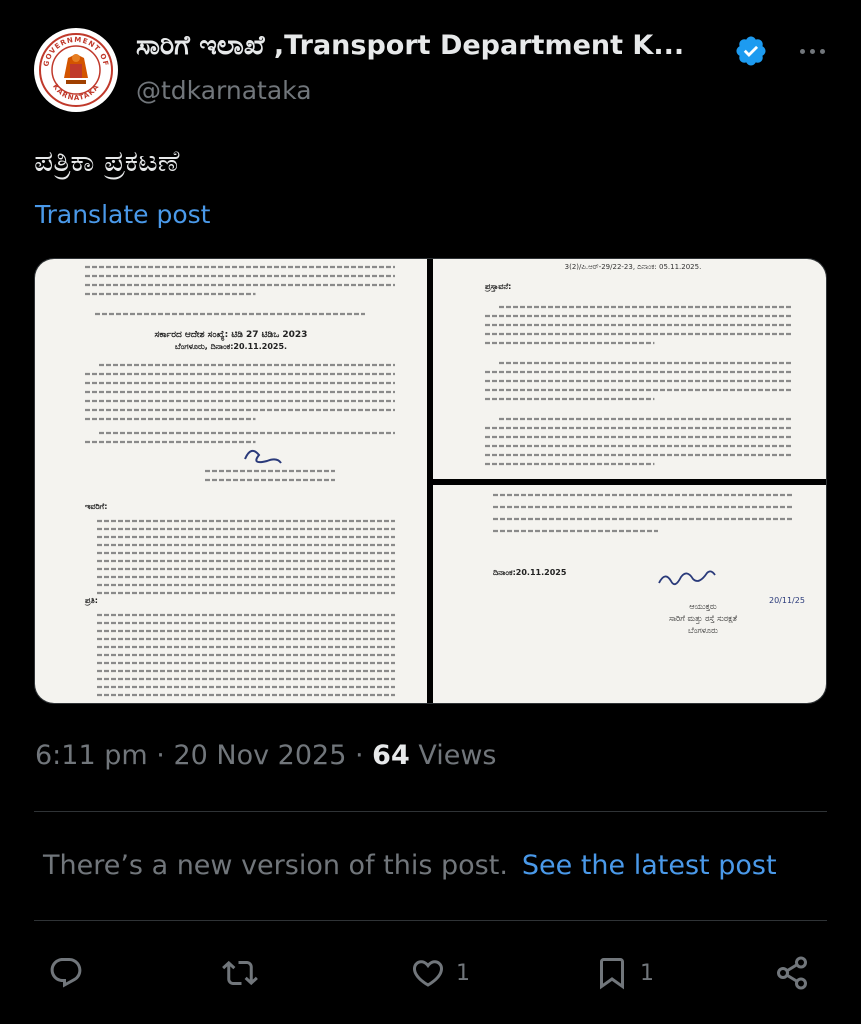  I want to click on doc-b-section: ಪ್ರಸ್ತಾವನೆ:, so click(497, 287).